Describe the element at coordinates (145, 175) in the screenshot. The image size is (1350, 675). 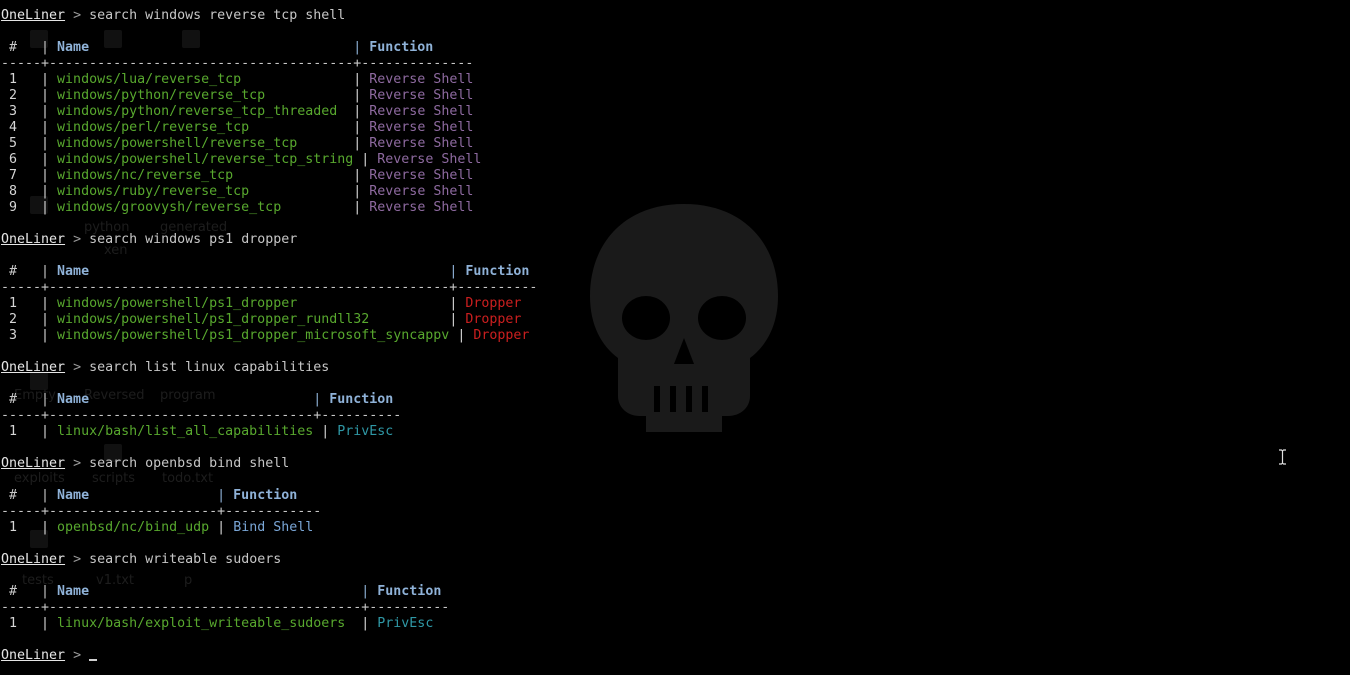
I see `module-path: windows/nc/reverse_tcp` at that location.